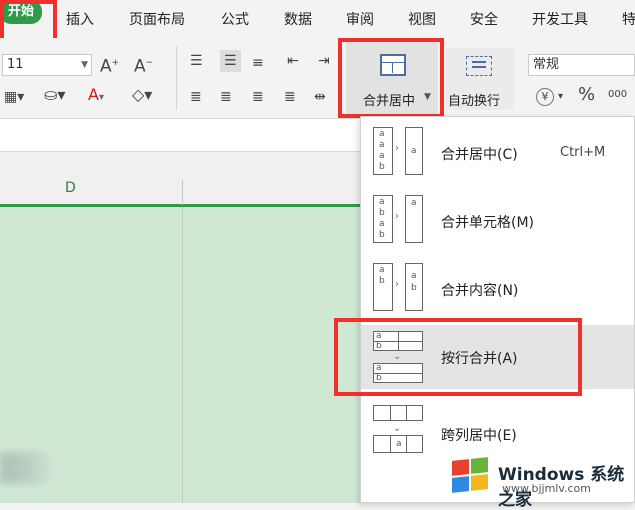 This screenshot has height=510, width=635. Describe the element at coordinates (497, 427) in the screenshot. I see `menu-item-center-across: ⌄ a 跨列居中(E)` at that location.